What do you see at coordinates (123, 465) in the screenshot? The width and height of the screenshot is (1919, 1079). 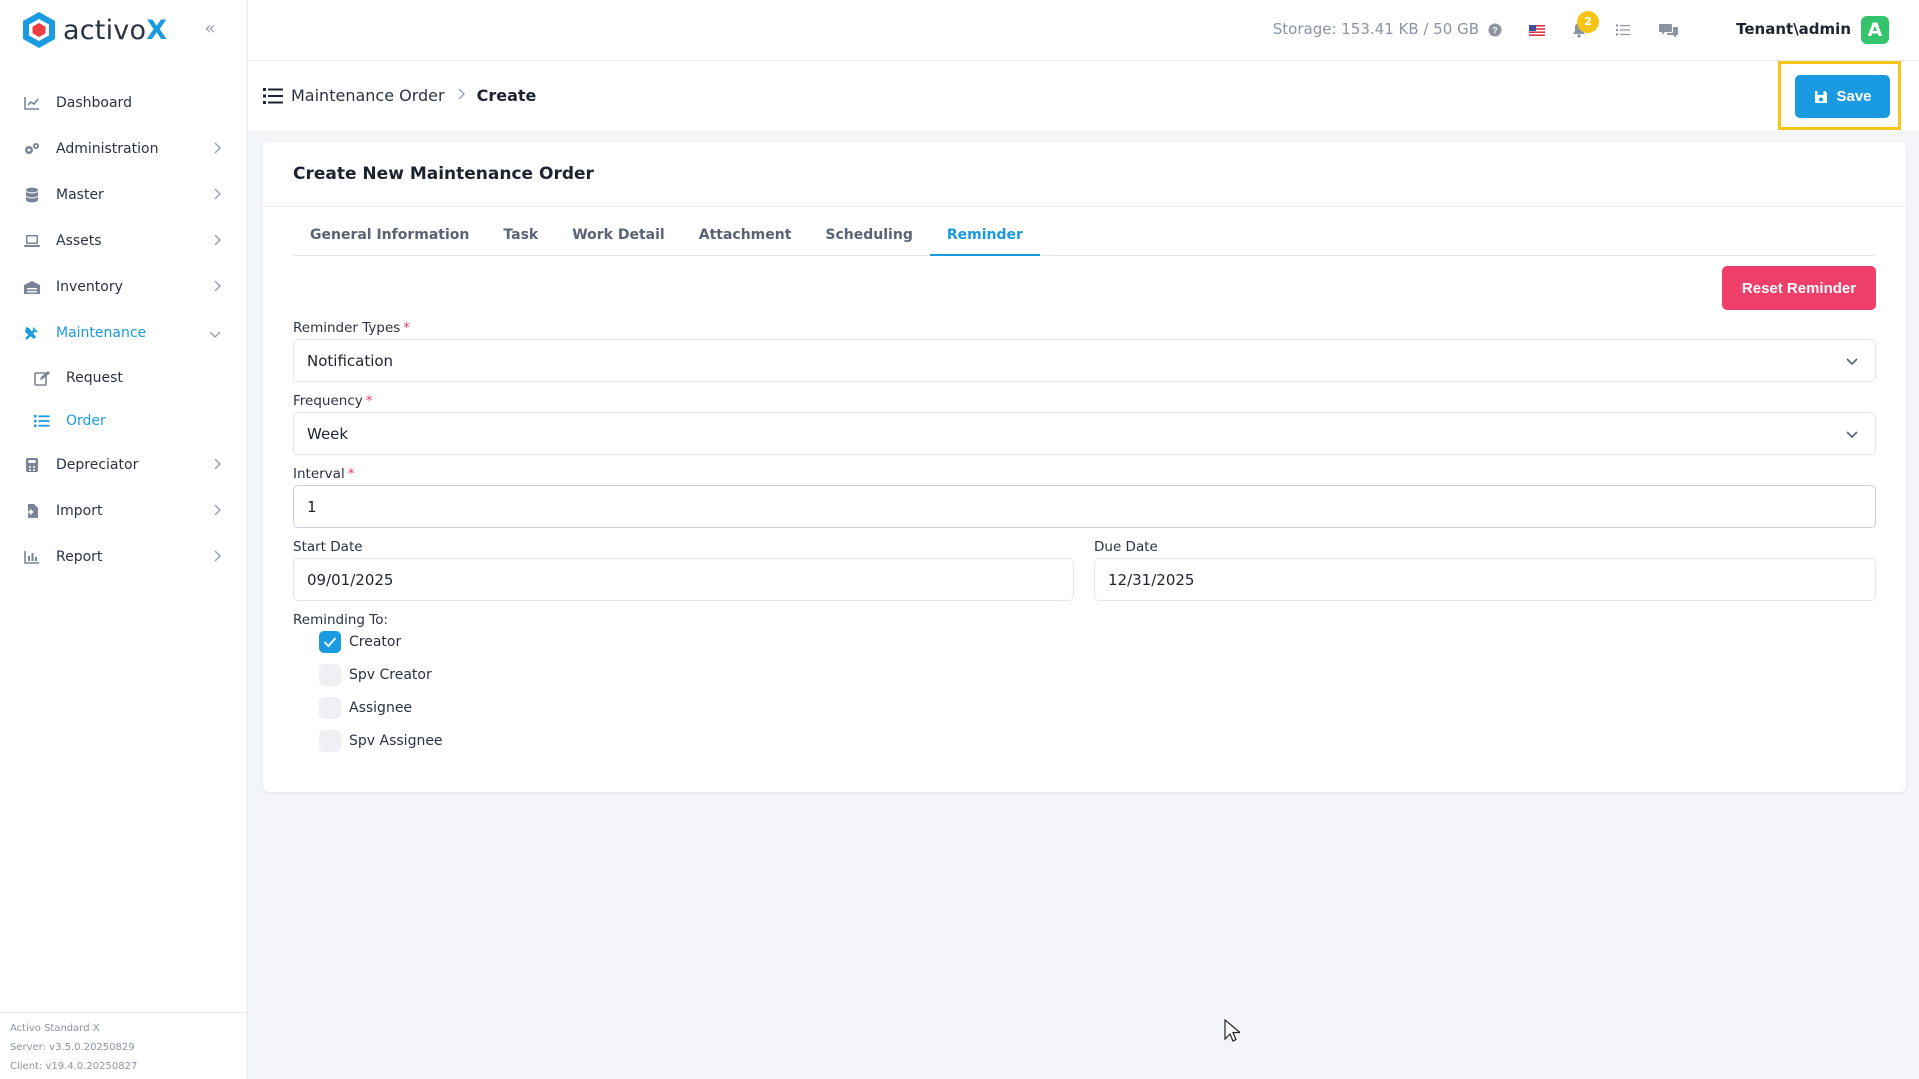 I see `sidebar-item-depreciator: Depreciator` at bounding box center [123, 465].